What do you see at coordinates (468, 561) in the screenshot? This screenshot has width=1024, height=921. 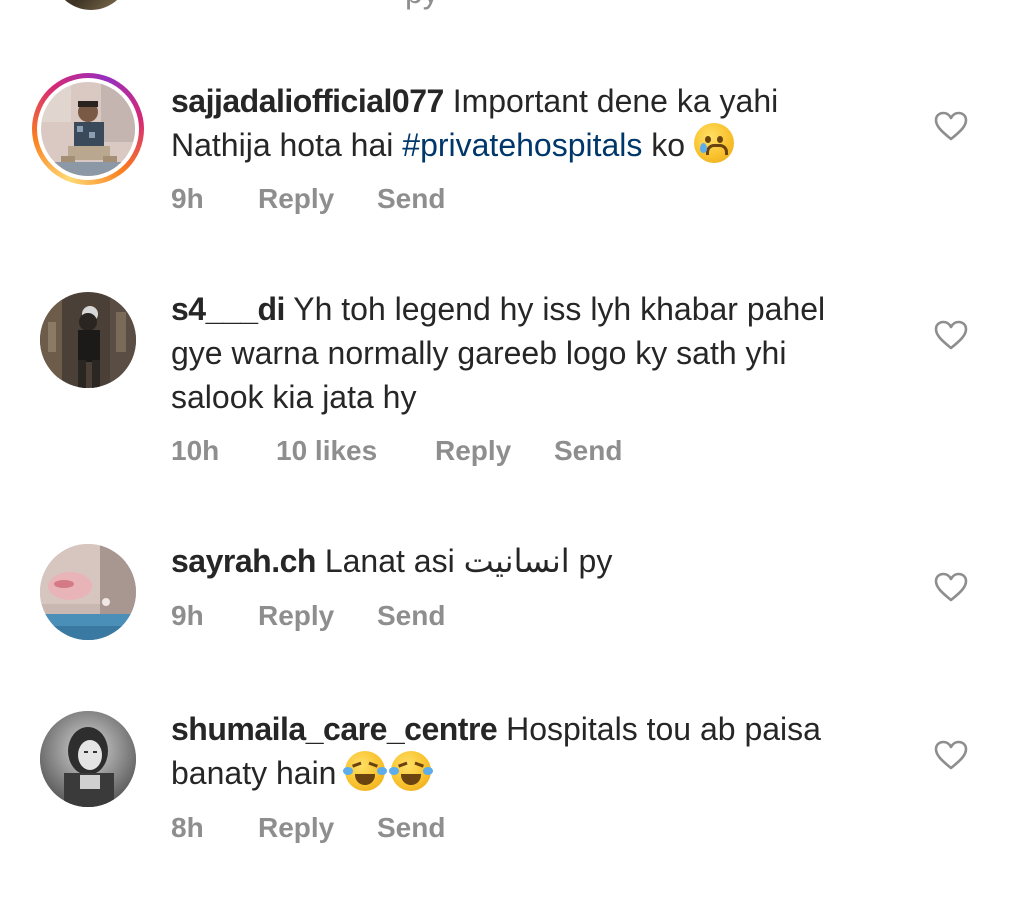 I see `comment-content: Lanat asi انسانیت py` at bounding box center [468, 561].